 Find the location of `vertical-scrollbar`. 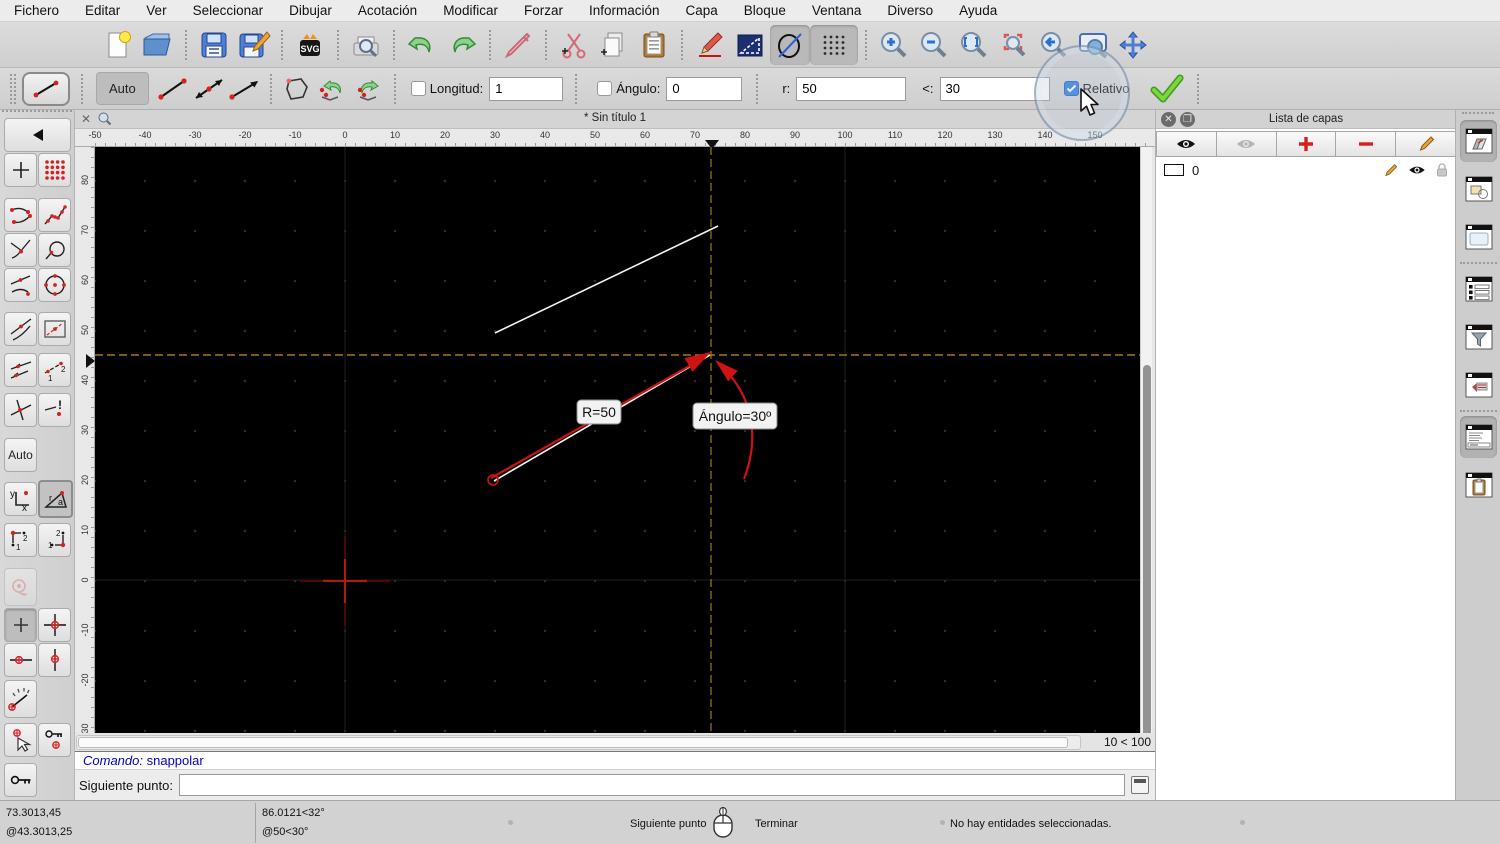

vertical-scrollbar is located at coordinates (1146, 448).